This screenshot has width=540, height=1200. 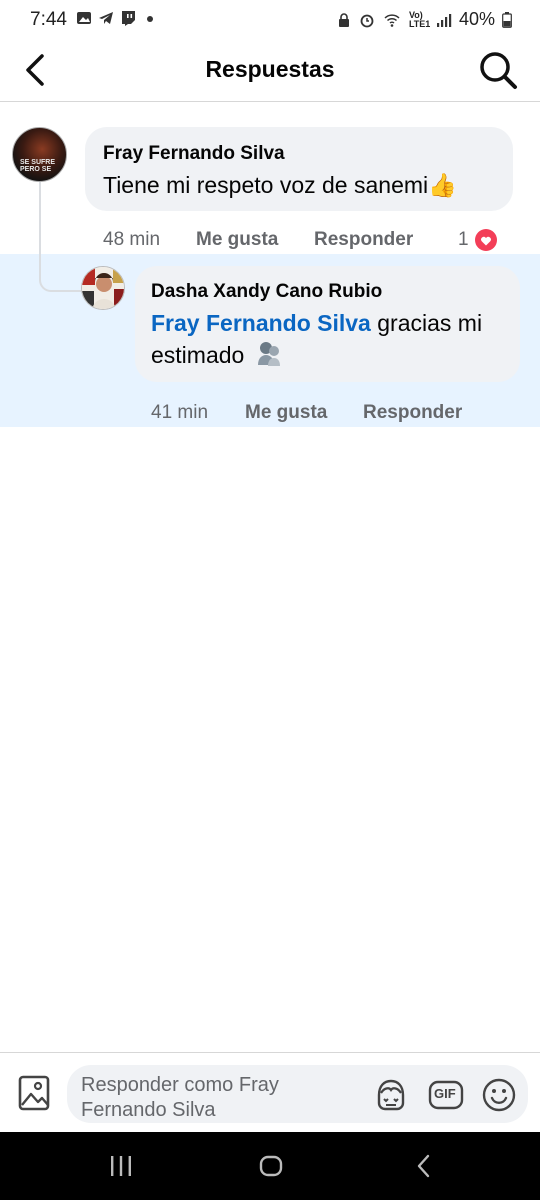 I want to click on reply-text-line2: estimado, so click(x=198, y=355).